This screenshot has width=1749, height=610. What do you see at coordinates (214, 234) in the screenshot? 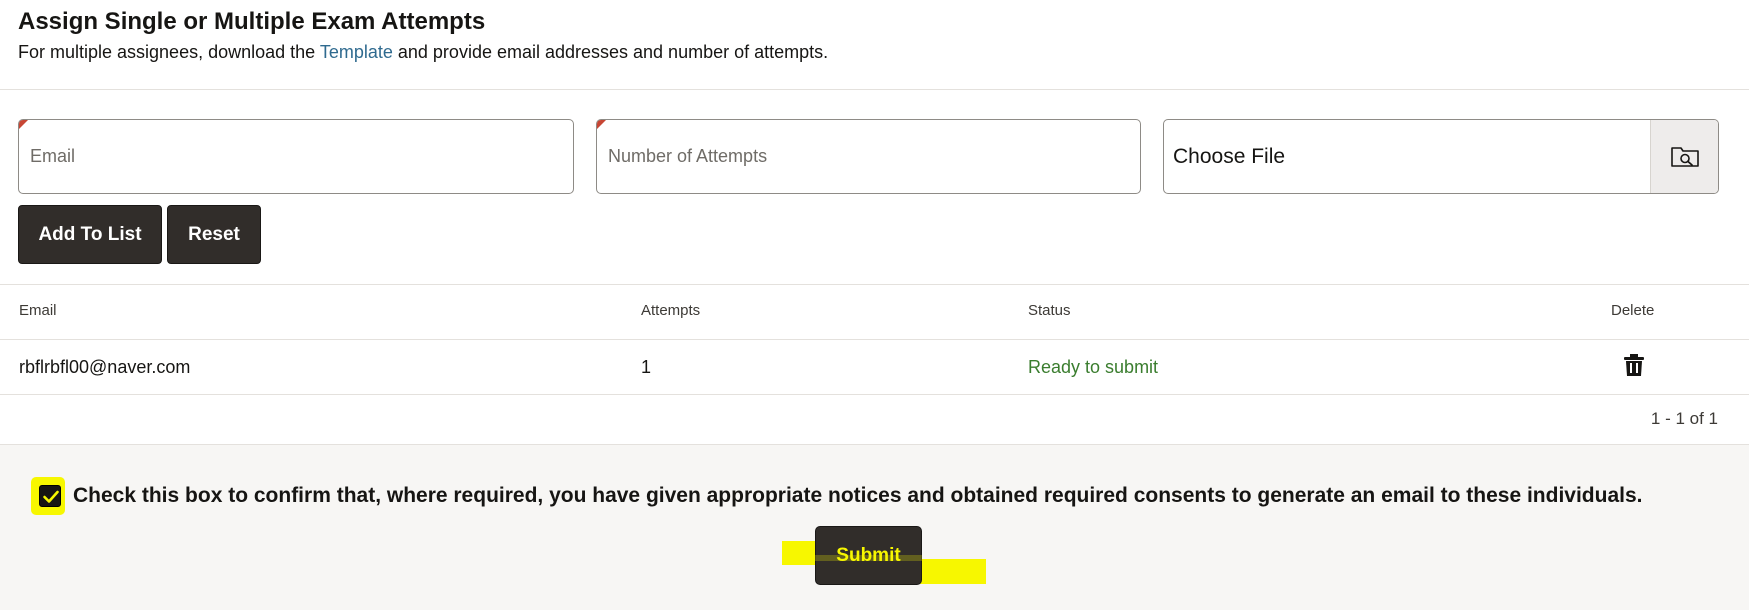
I see `reset-button: Reset` at bounding box center [214, 234].